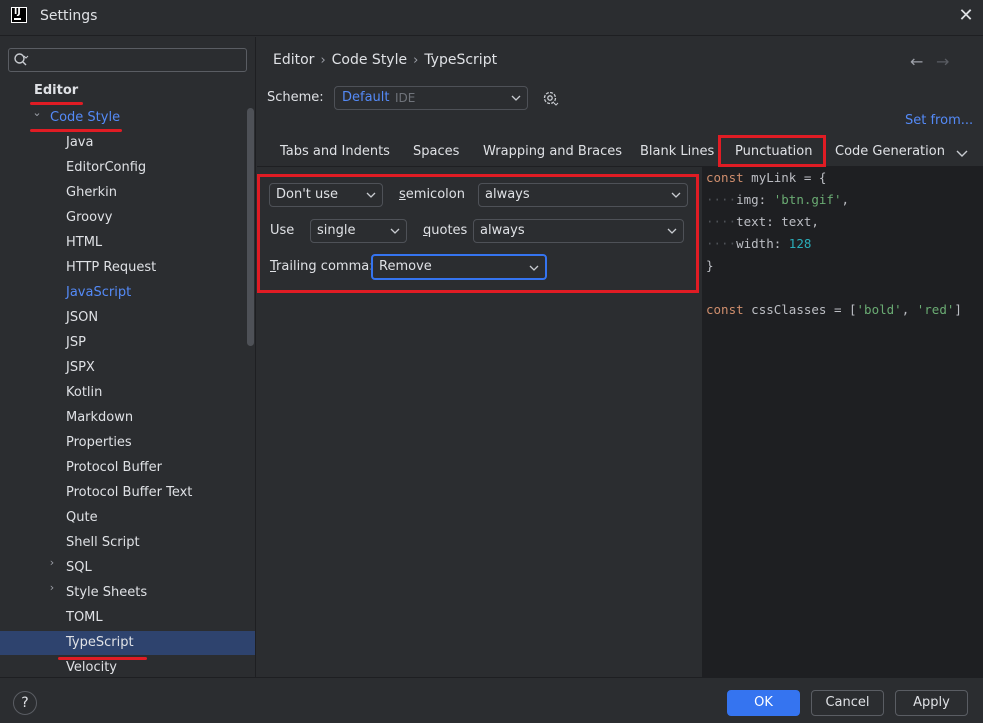 The width and height of the screenshot is (983, 723). Describe the element at coordinates (402, 194) in the screenshot. I see `mnemonic-letter: s` at that location.